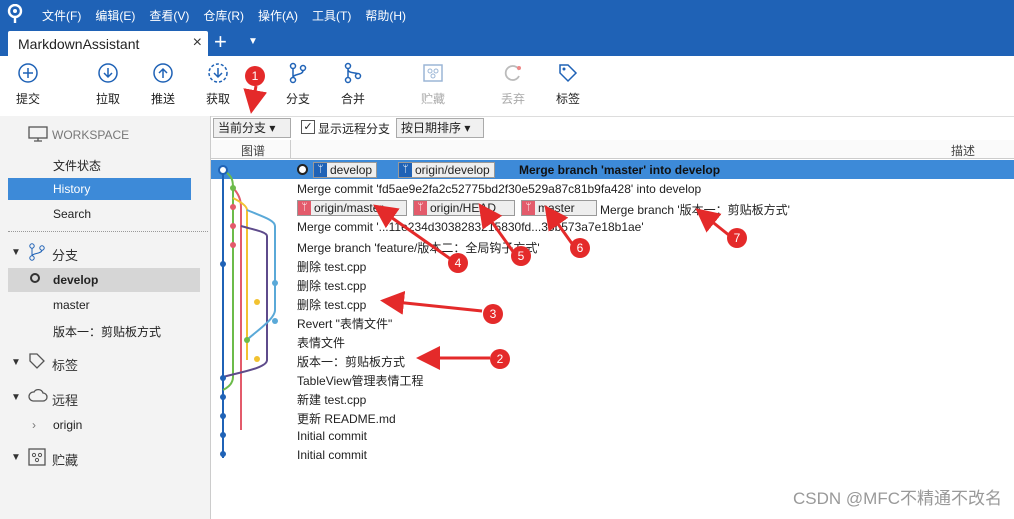 This screenshot has height=519, width=1014. What do you see at coordinates (458, 263) in the screenshot?
I see `annotation-marker-4: 4` at bounding box center [458, 263].